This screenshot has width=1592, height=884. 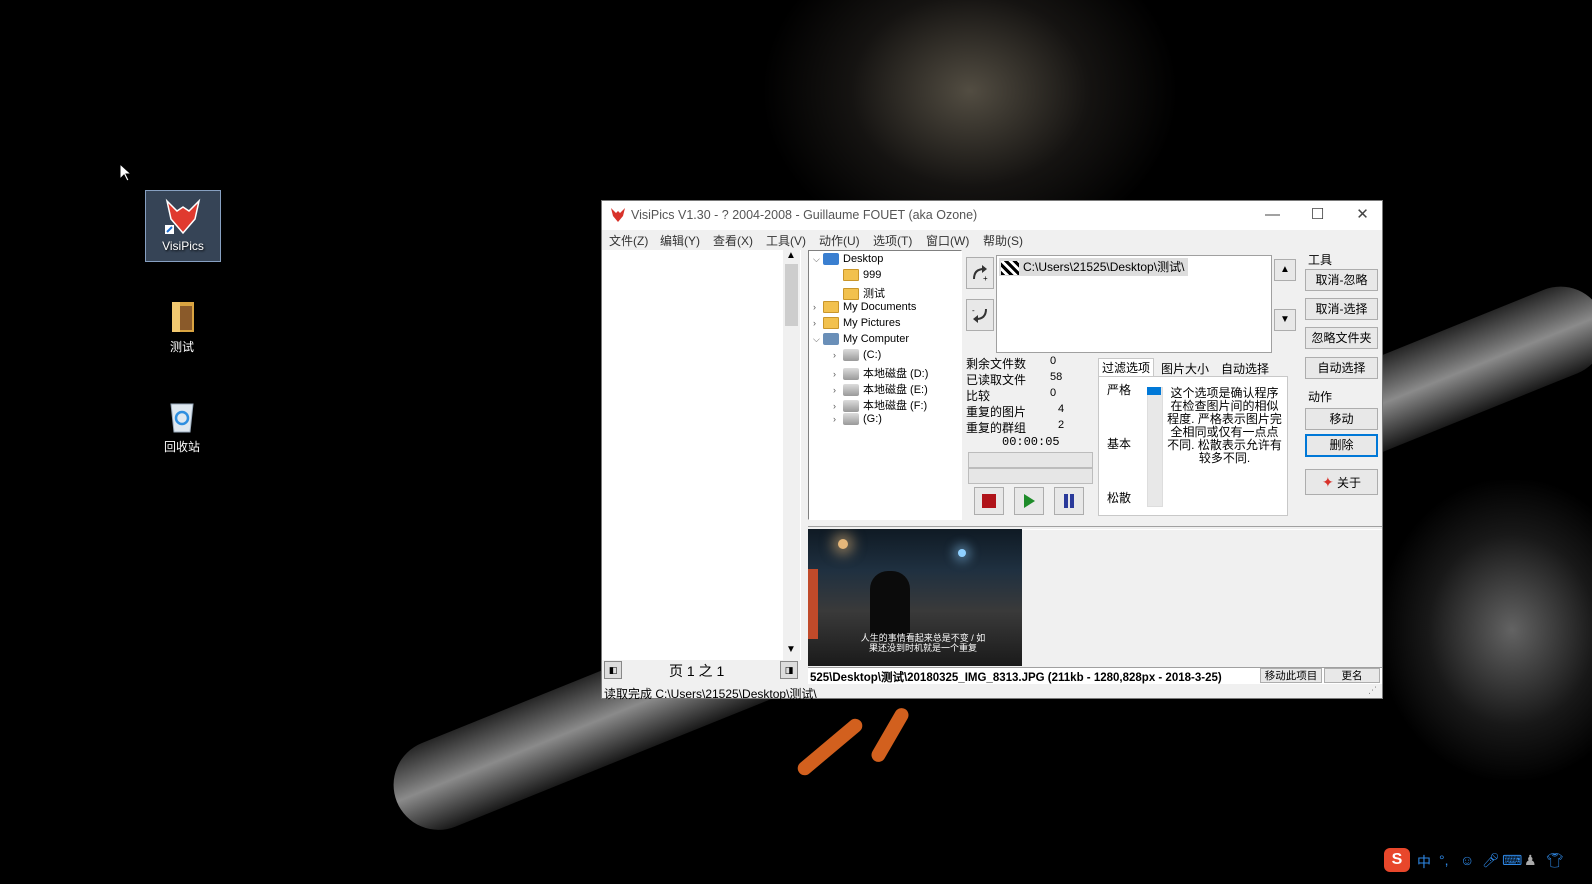 I want to click on mouse-cursor-icon, so click(x=126, y=172).